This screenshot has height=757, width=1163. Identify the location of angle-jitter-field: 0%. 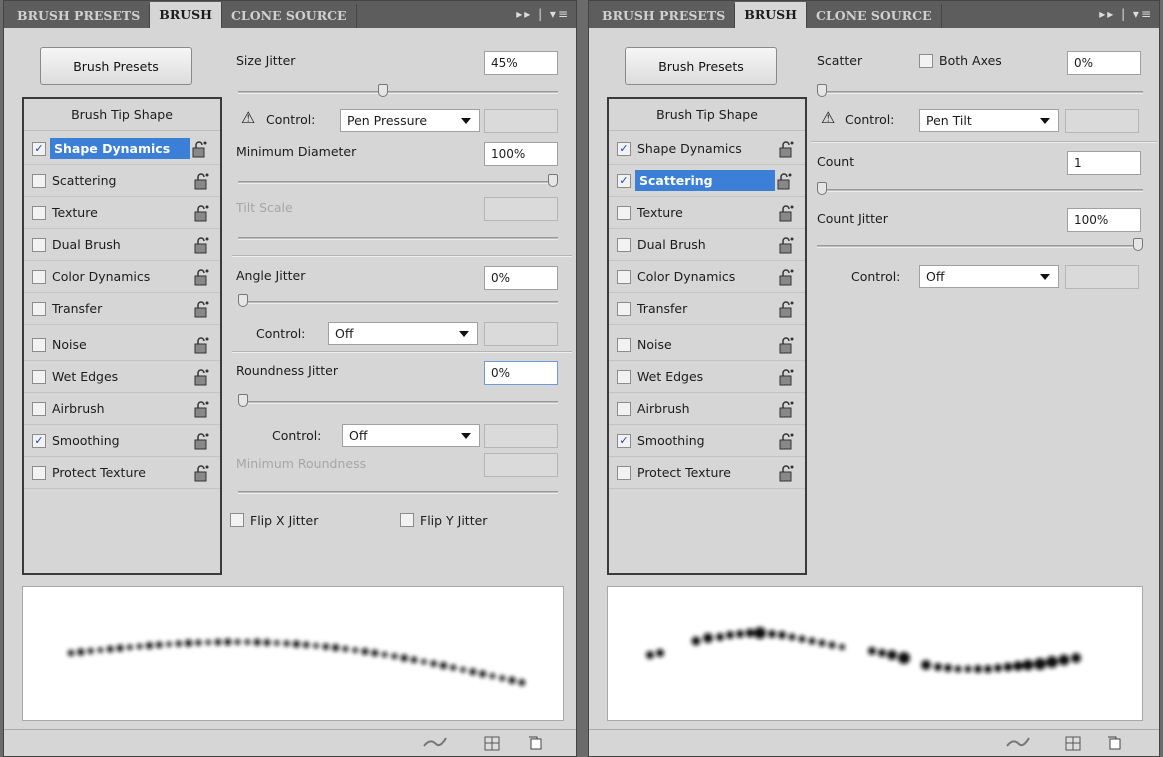
(521, 278).